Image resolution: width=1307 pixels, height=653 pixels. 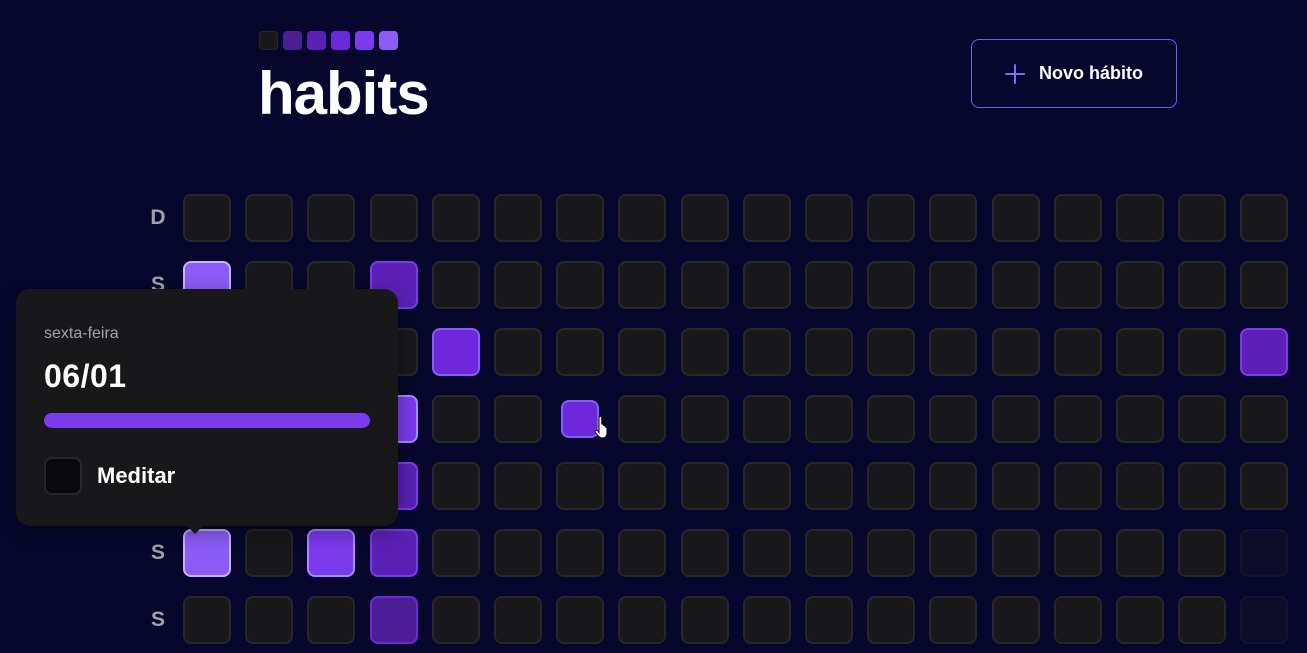 What do you see at coordinates (1074, 73) in the screenshot?
I see `new-habit-button: Novo hábito` at bounding box center [1074, 73].